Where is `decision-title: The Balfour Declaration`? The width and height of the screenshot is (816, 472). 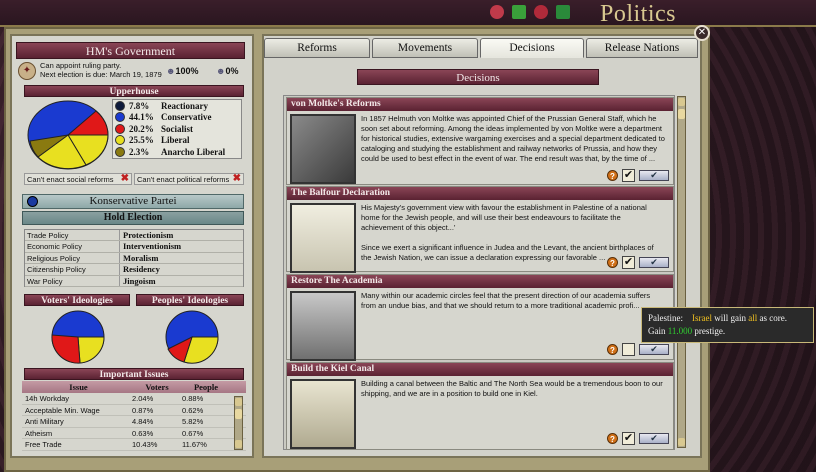
decision-title: The Balfour Declaration is located at coordinates (480, 193).